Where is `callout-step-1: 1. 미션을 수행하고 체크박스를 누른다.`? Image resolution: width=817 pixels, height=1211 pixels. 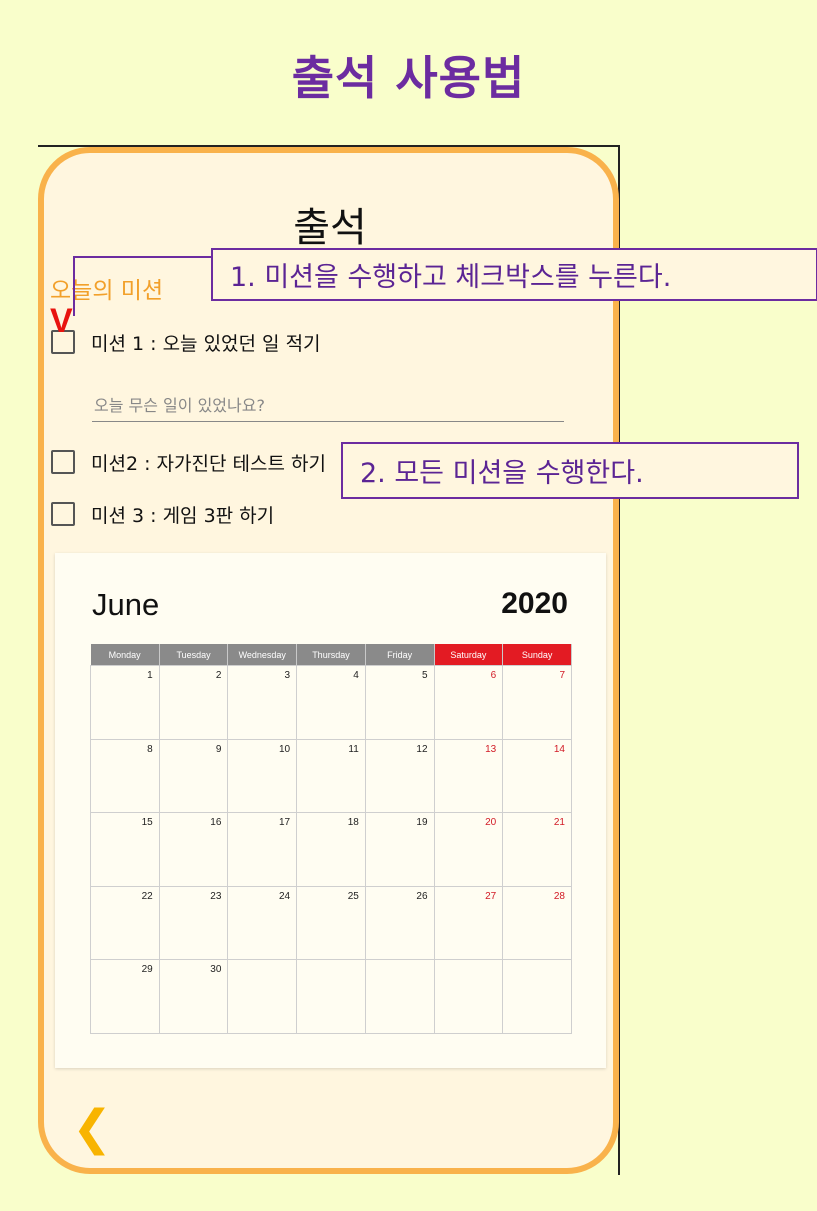 callout-step-1: 1. 미션을 수행하고 체크박스를 누른다. is located at coordinates (514, 274).